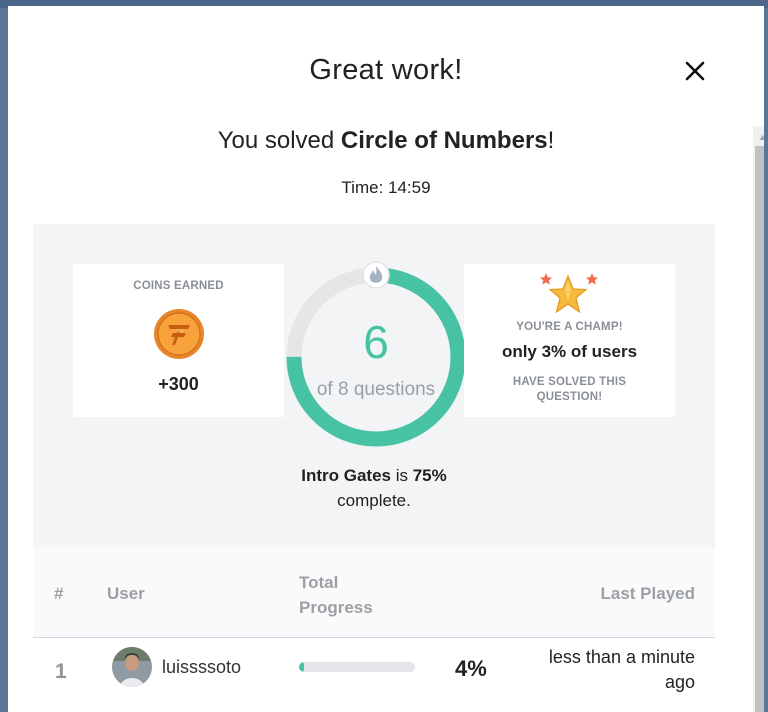 The height and width of the screenshot is (712, 768). Describe the element at coordinates (179, 334) in the screenshot. I see `coin-icon` at that location.